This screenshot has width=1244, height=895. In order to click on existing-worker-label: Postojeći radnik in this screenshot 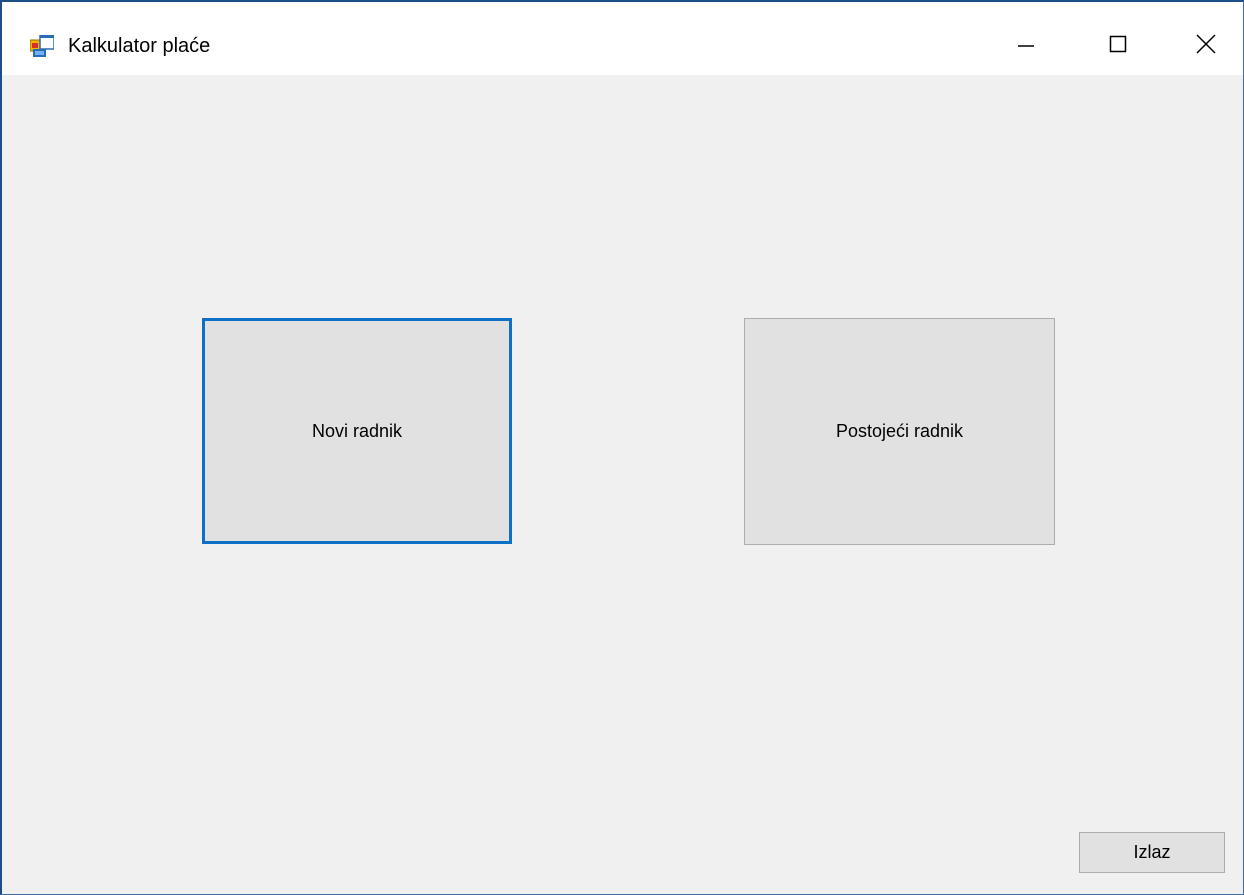, I will do `click(899, 431)`.